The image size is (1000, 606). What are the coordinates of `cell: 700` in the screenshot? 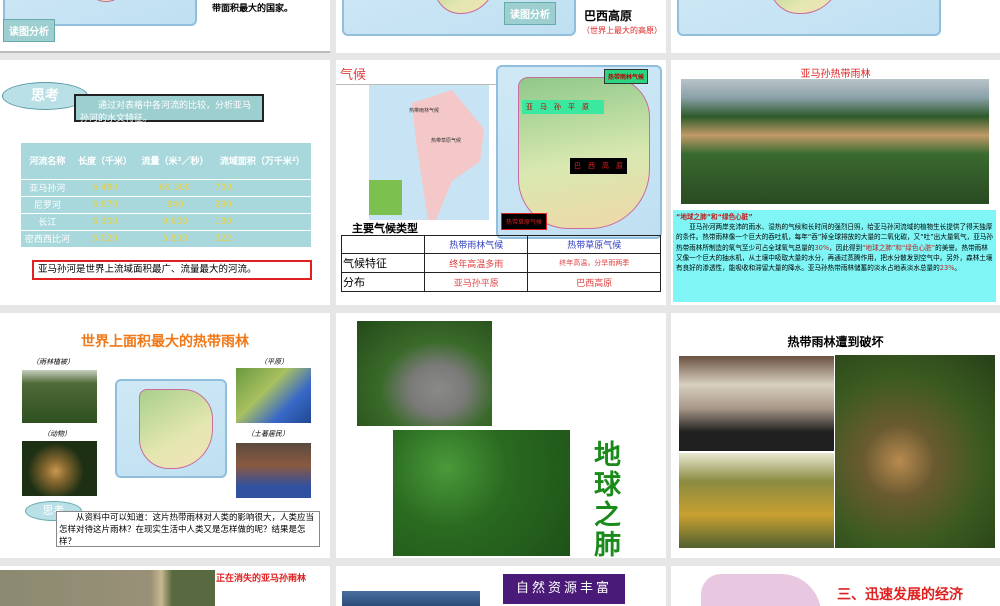 It's located at (223, 187).